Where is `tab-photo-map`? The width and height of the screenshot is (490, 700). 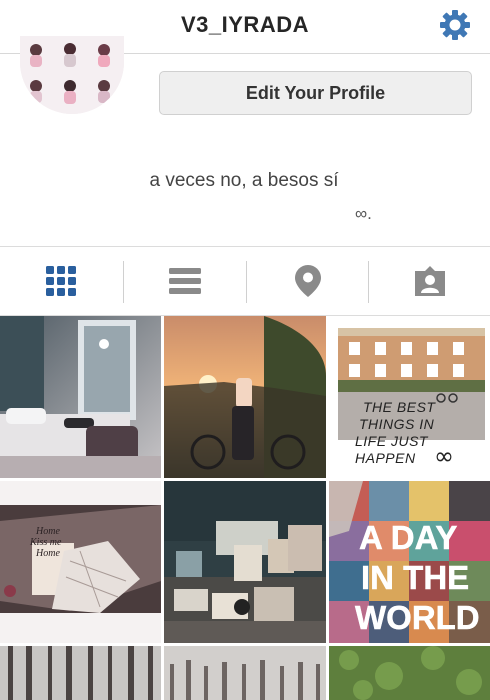 tab-photo-map is located at coordinates (308, 281).